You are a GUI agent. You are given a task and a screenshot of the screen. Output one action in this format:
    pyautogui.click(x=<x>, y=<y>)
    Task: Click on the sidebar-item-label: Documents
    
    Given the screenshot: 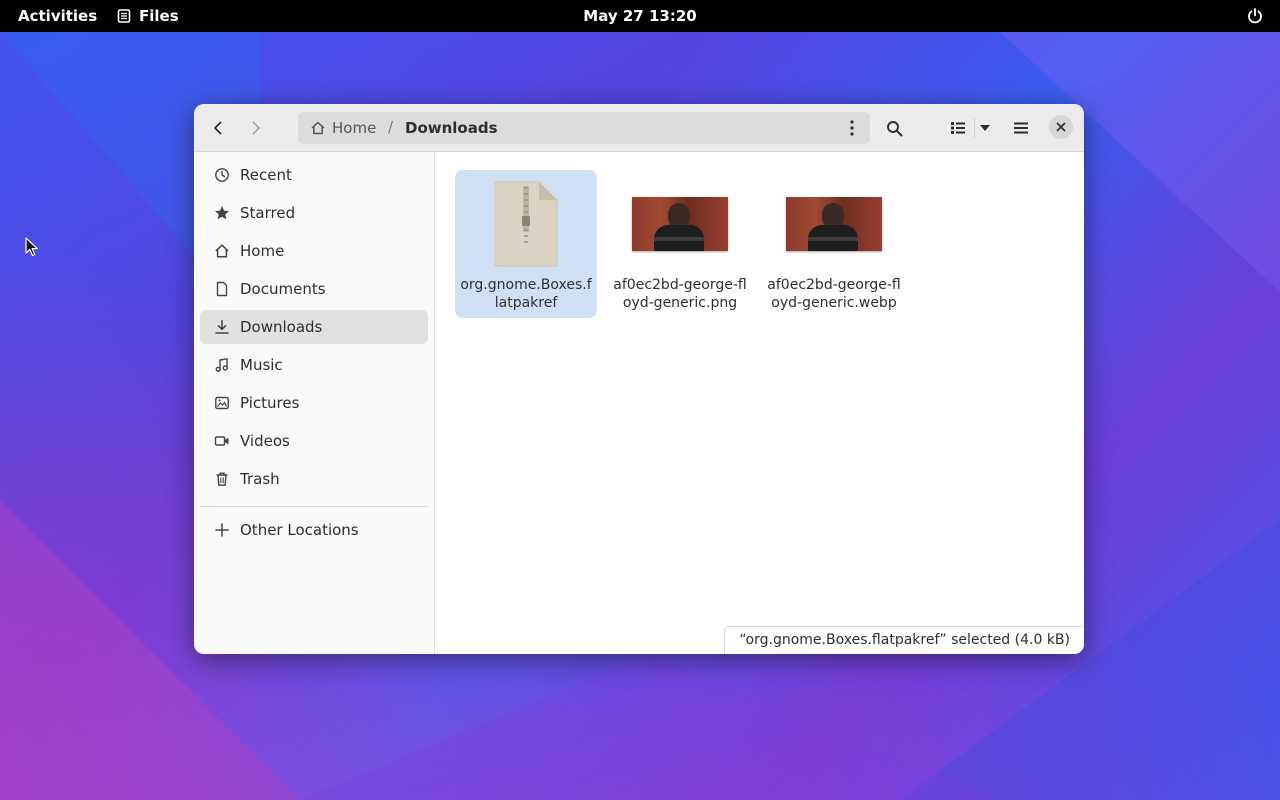 What is the action you would take?
    pyautogui.click(x=283, y=289)
    